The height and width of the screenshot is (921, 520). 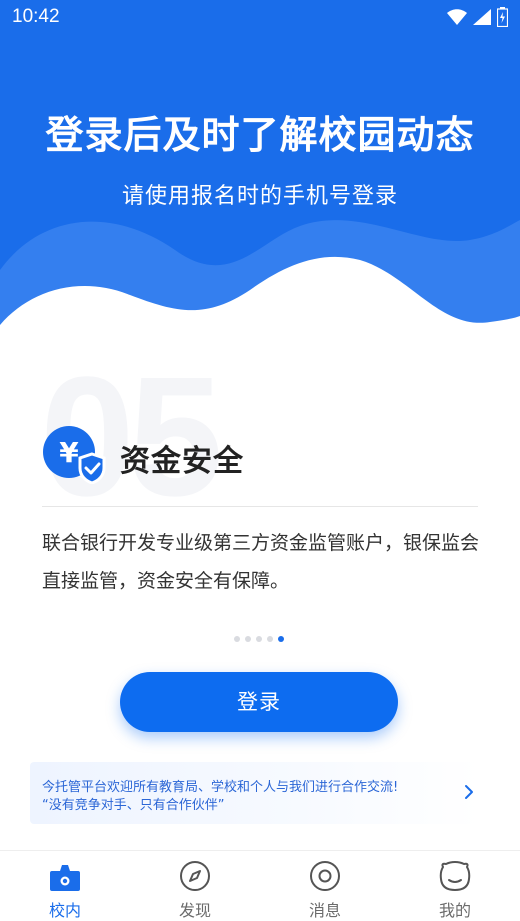 I want to click on tab-discover: 发现, so click(x=195, y=886).